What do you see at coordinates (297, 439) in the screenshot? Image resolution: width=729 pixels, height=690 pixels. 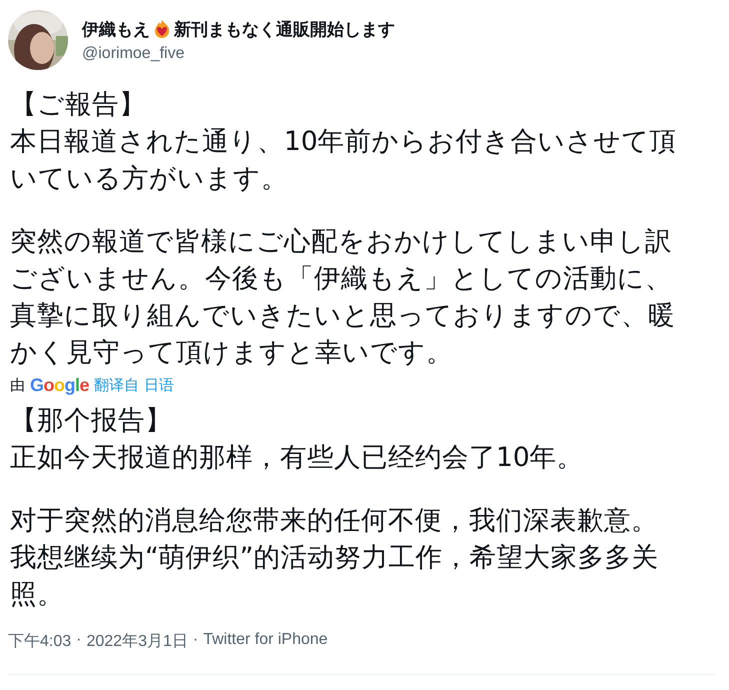 I see `paragraph: 【那个报告】 正如今天报道的那样，有些人已经约会了10年。` at bounding box center [297, 439].